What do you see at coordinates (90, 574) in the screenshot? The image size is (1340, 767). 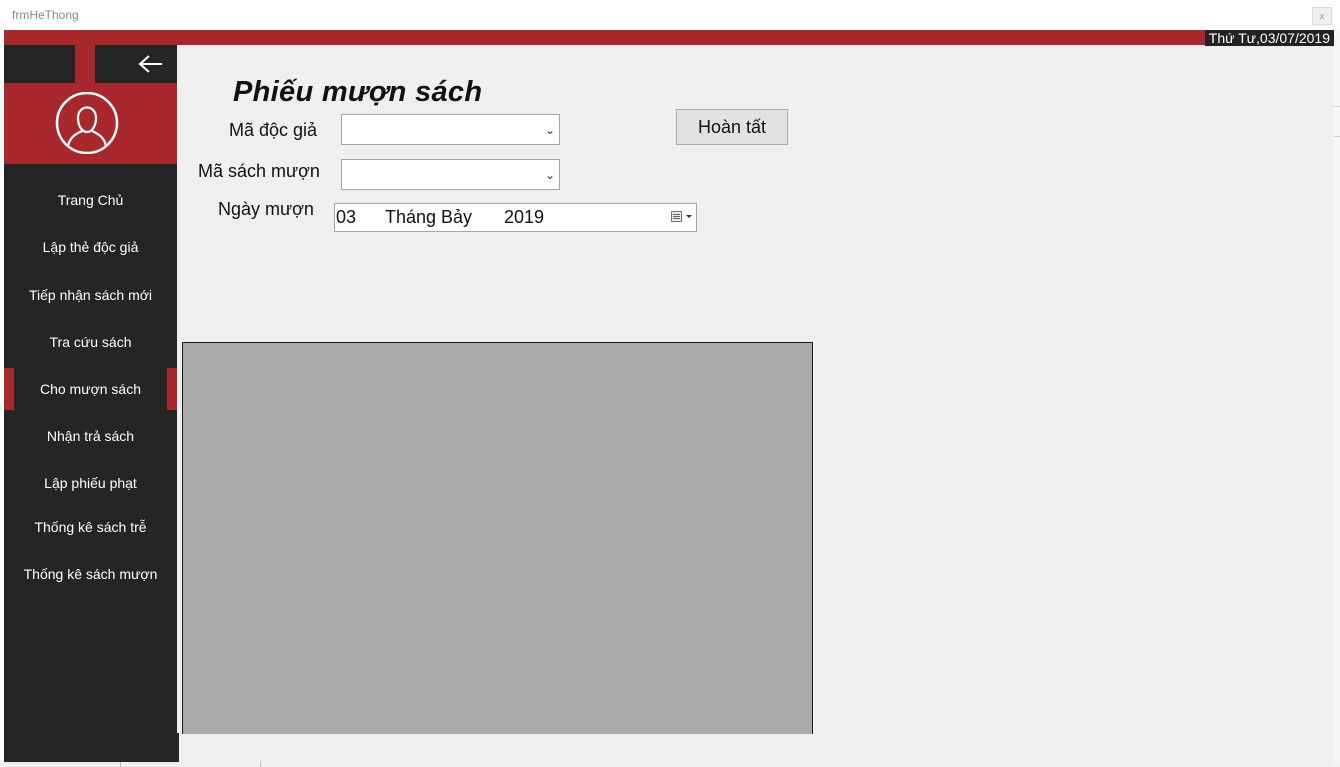 I see `sidebar-item-borrow-stats: Thống kê sách mượn` at bounding box center [90, 574].